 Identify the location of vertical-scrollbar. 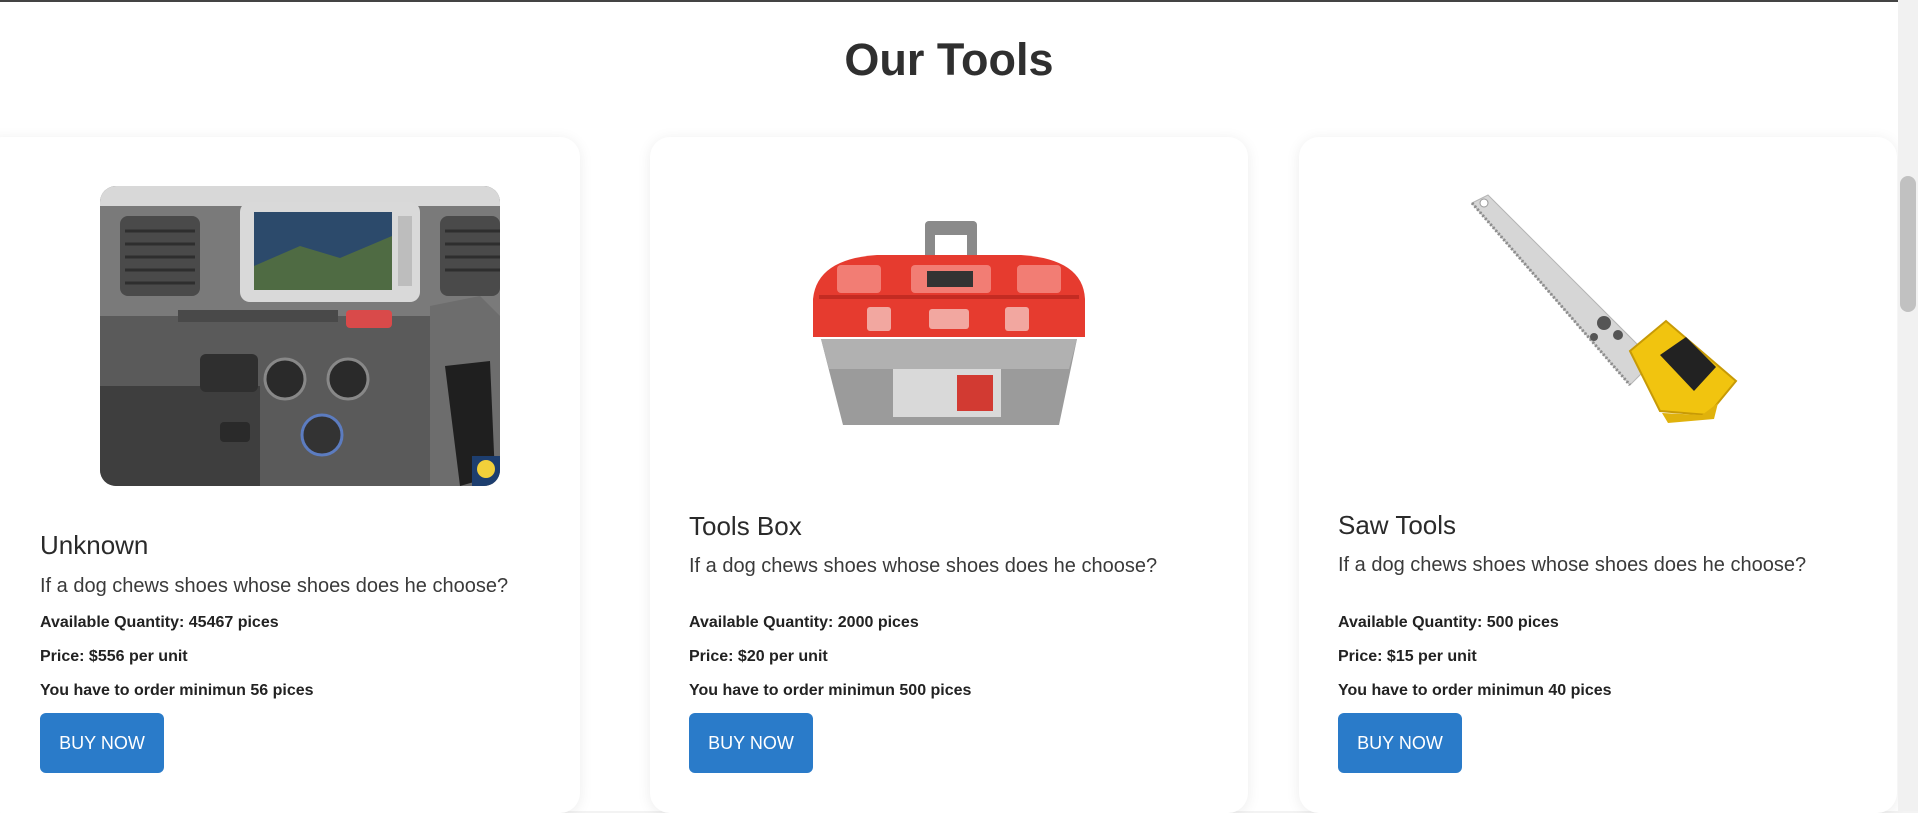
(1908, 405).